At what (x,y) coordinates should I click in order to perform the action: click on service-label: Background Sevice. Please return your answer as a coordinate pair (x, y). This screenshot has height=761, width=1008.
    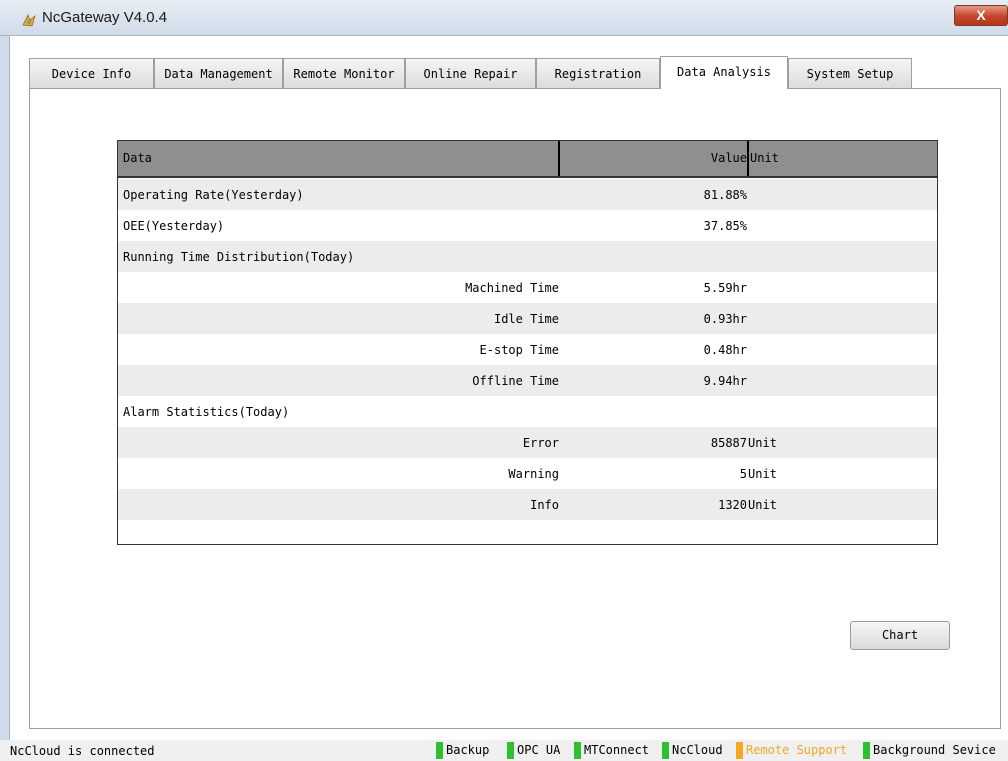
    Looking at the image, I should click on (934, 750).